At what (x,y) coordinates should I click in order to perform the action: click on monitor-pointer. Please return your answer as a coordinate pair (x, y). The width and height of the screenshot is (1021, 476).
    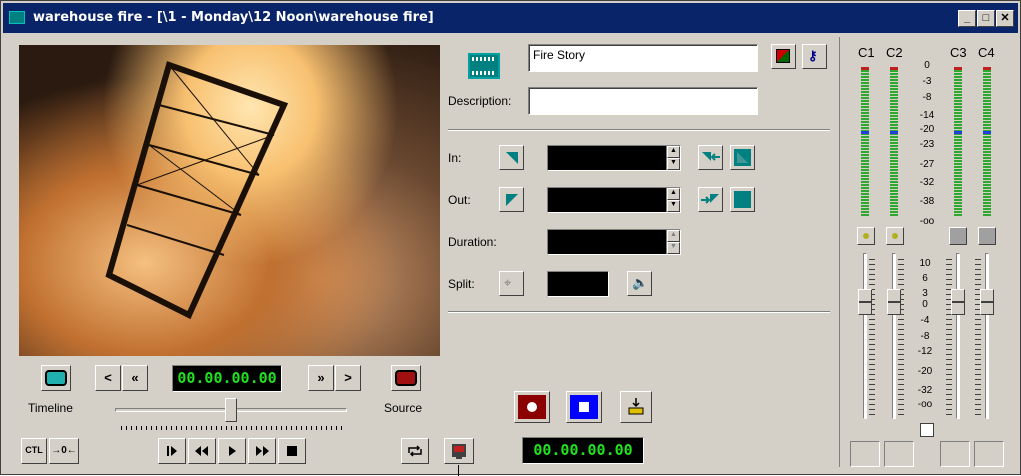
    Looking at the image, I should click on (458, 470).